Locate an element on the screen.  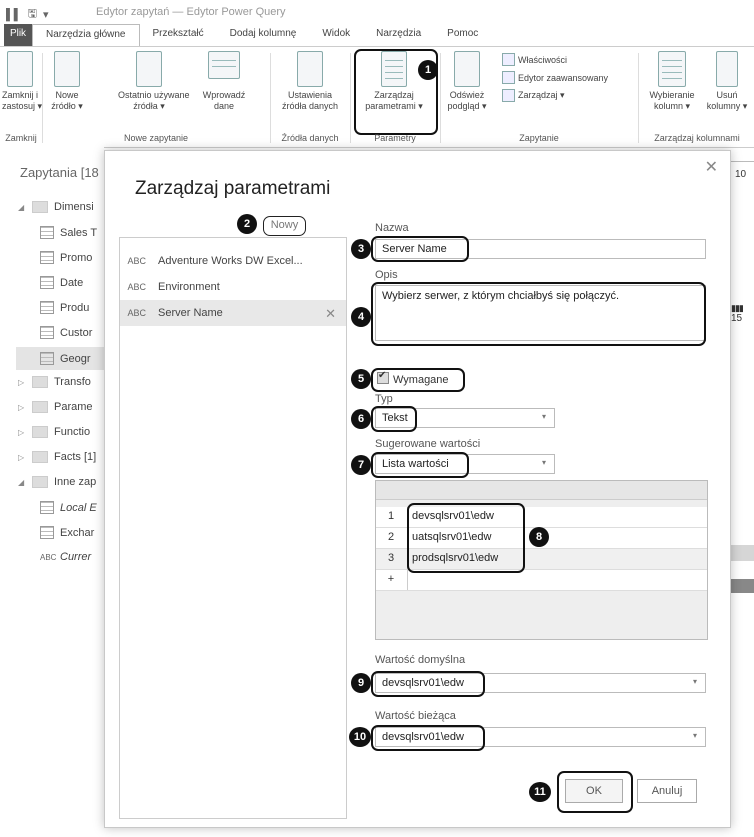
group-label-manage-columns: Zarządzaj kolumnami is located at coordinates (697, 138).